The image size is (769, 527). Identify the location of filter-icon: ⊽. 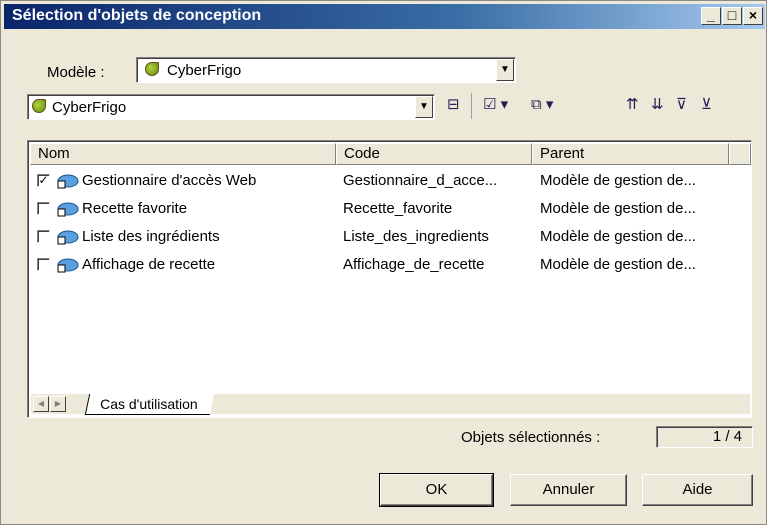
(681, 104).